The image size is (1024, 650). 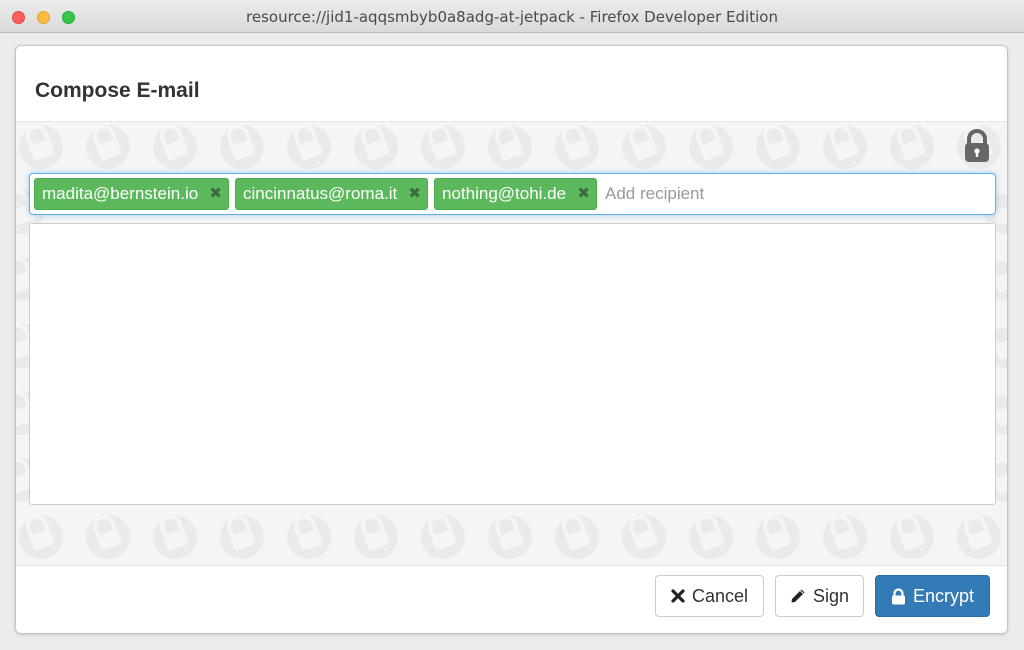 I want to click on sign-button: Sign, so click(x=819, y=596).